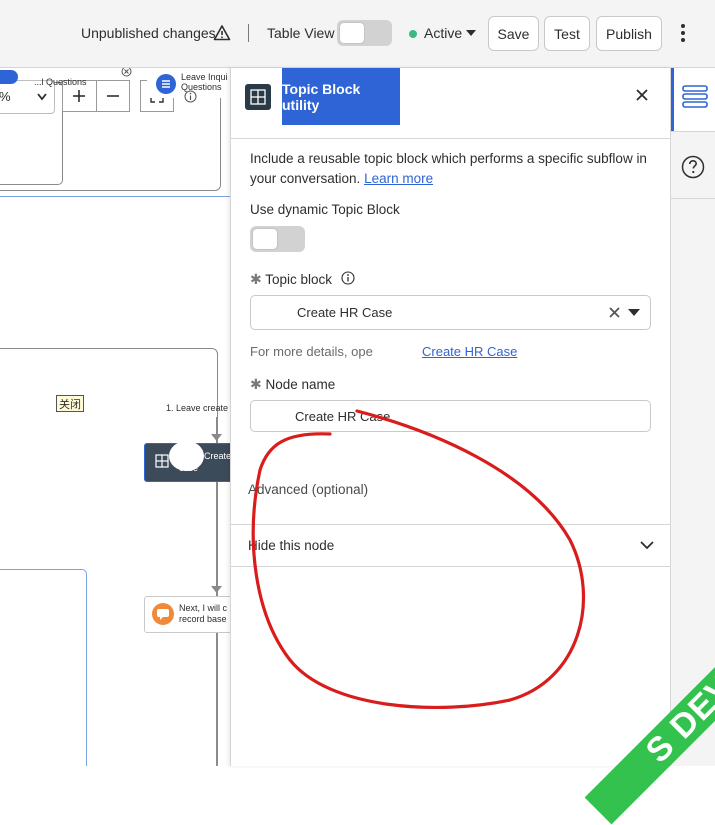 Image resolution: width=715 pixels, height=825 pixels. What do you see at coordinates (43, 667) in the screenshot?
I see `flow-group-selected` at bounding box center [43, 667].